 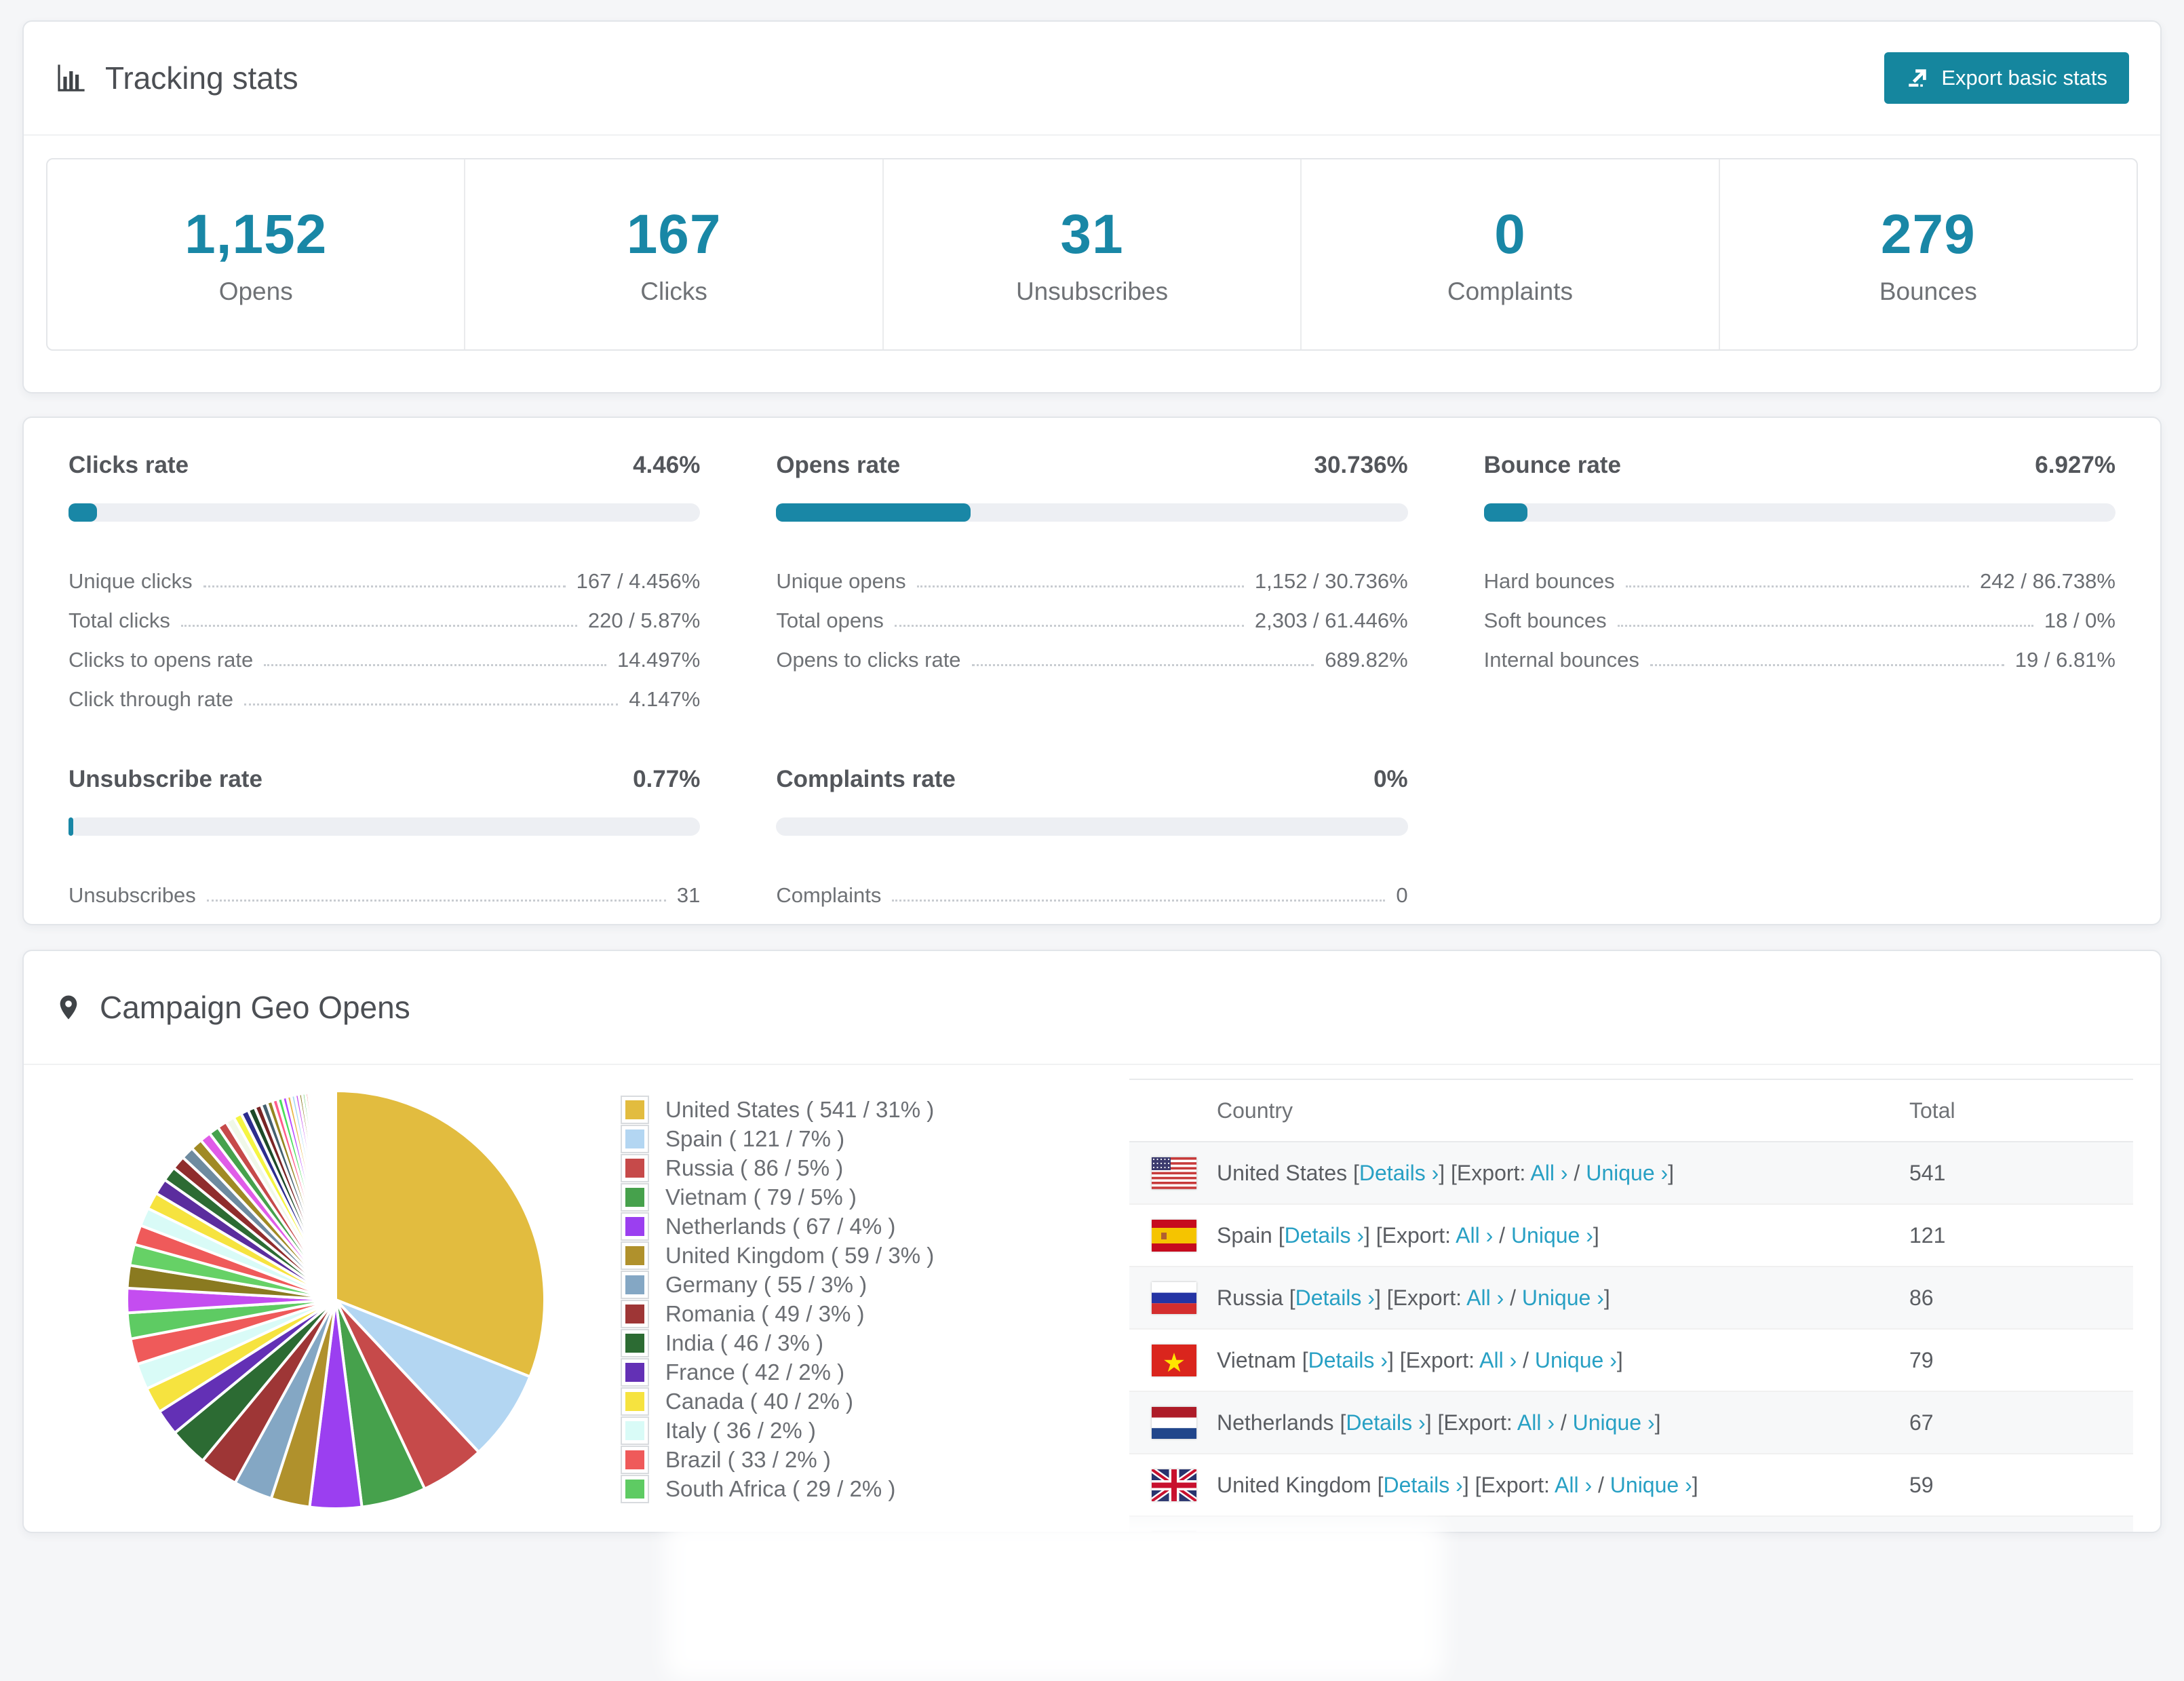 What do you see at coordinates (759, 1401) in the screenshot?
I see `legend-label: Canada ( 40 / 2% )` at bounding box center [759, 1401].